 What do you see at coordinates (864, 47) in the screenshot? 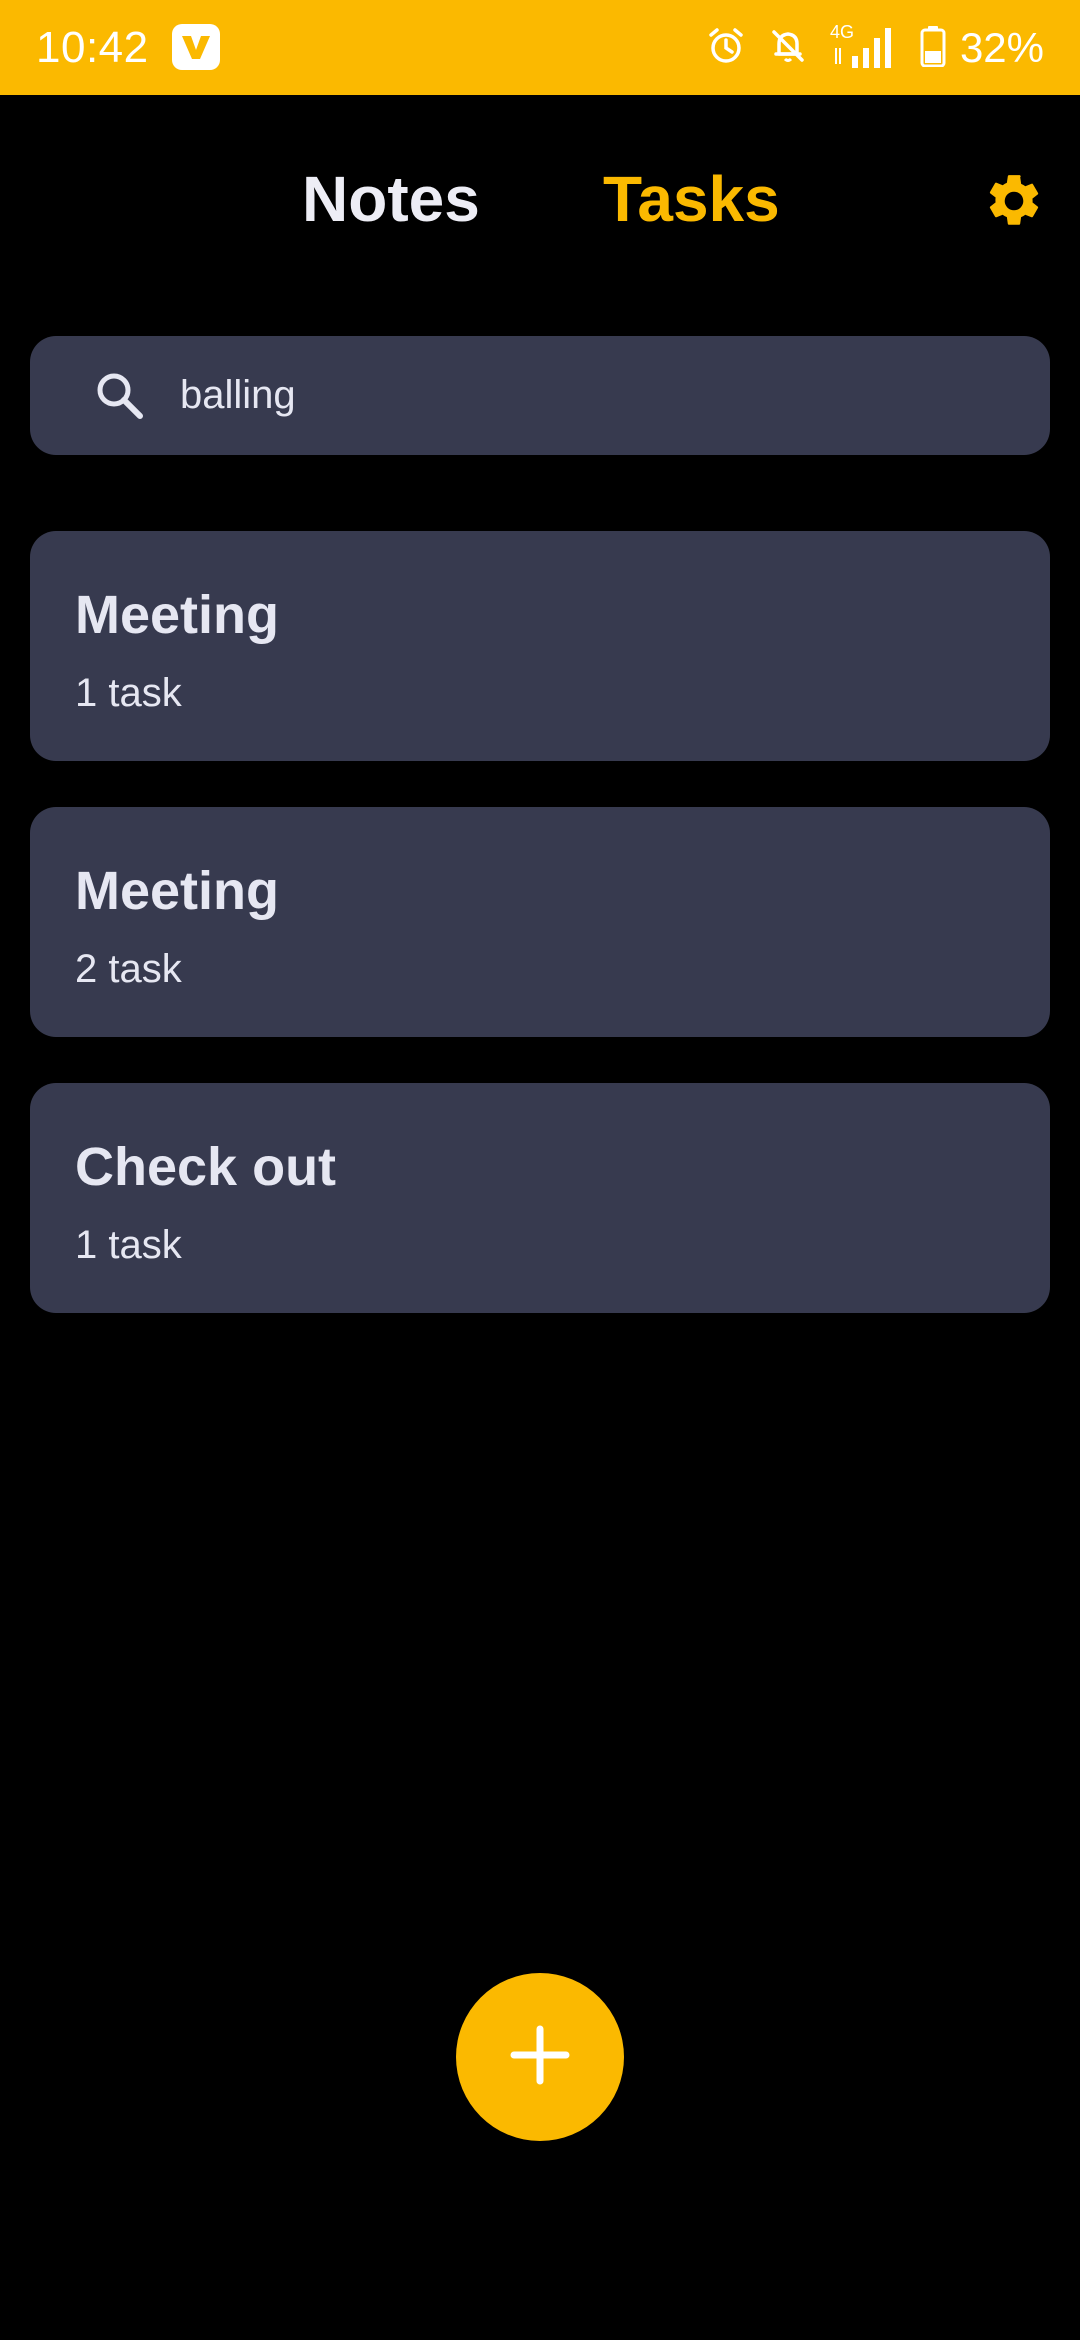
I see `signal-icon: 4G` at bounding box center [864, 47].